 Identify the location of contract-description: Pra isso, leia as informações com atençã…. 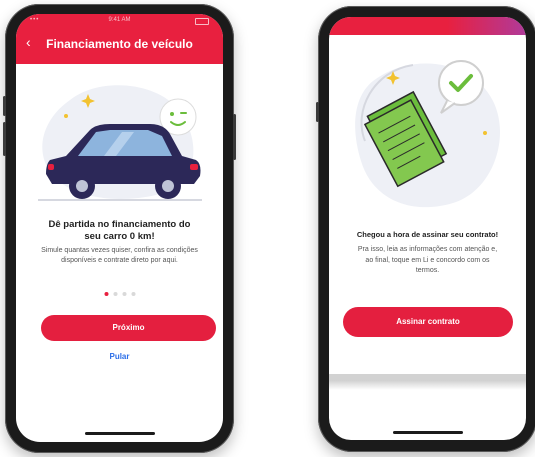
(427, 260).